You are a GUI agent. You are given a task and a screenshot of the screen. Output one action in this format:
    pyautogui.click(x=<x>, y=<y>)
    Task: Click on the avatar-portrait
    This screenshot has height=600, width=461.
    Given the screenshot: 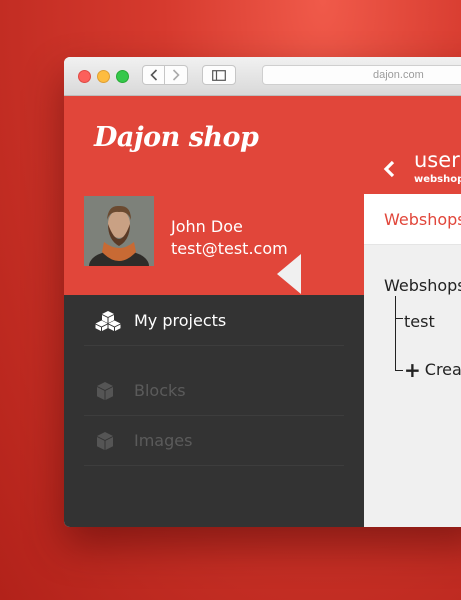 What is the action you would take?
    pyautogui.click(x=119, y=231)
    